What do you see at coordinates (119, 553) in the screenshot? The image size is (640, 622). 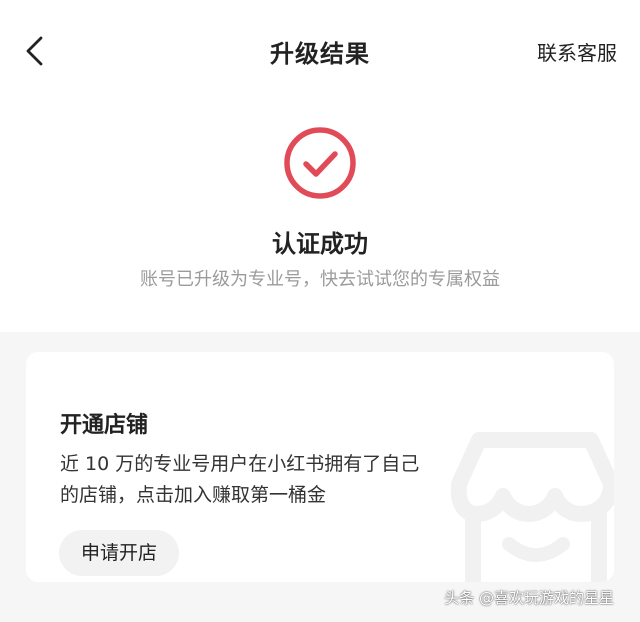 I see `apply-shop-button: 申请开店` at bounding box center [119, 553].